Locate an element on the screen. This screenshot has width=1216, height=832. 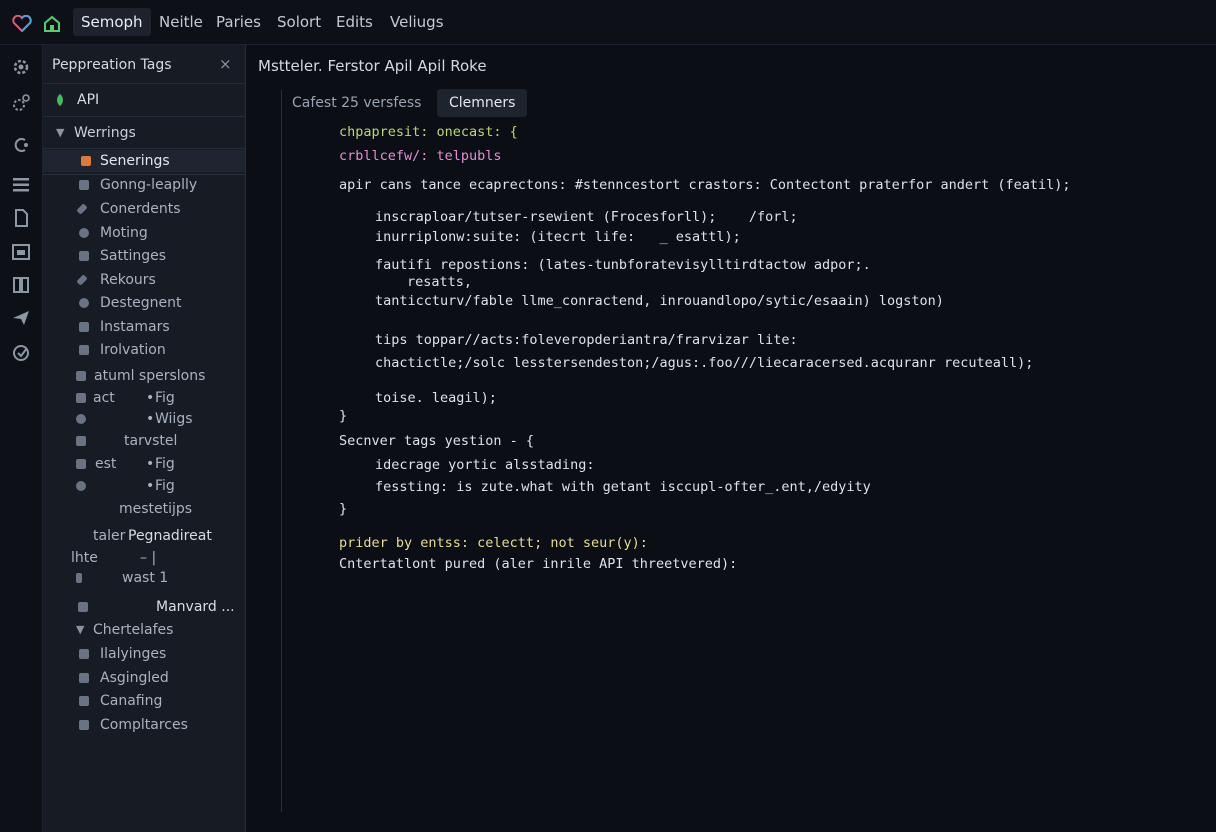
menu-solort: Solort is located at coordinates (299, 22).